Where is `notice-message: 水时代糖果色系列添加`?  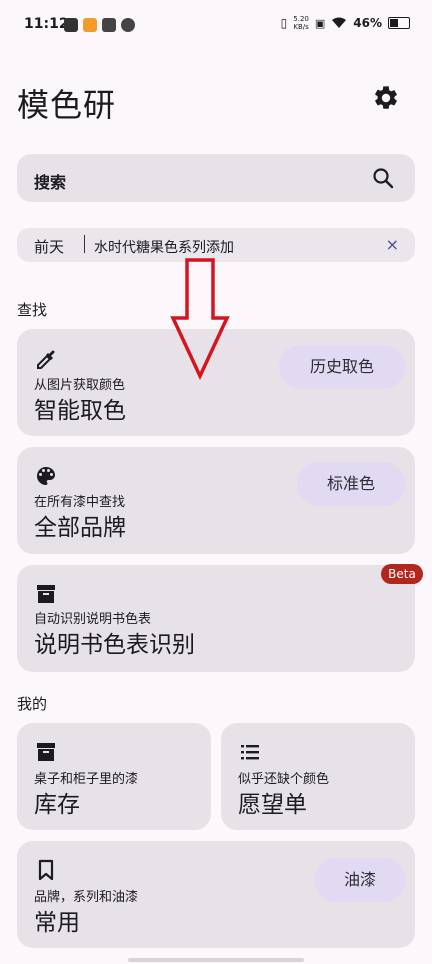 notice-message: 水时代糖果色系列添加 is located at coordinates (164, 248).